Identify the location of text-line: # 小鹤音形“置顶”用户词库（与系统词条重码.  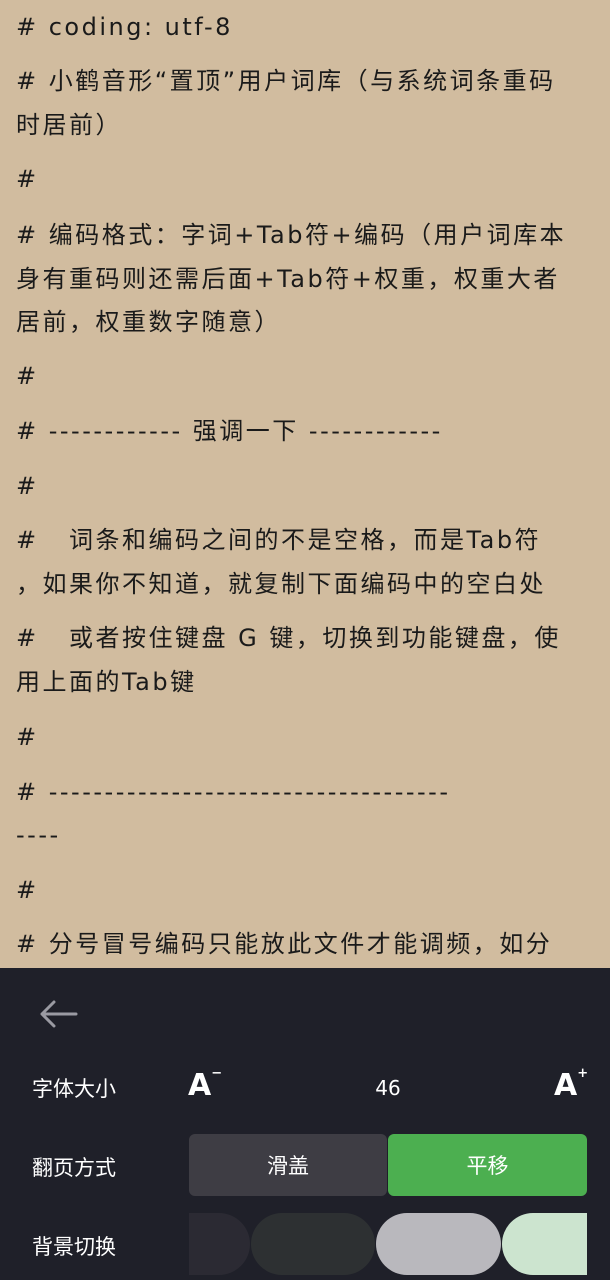
(286, 81).